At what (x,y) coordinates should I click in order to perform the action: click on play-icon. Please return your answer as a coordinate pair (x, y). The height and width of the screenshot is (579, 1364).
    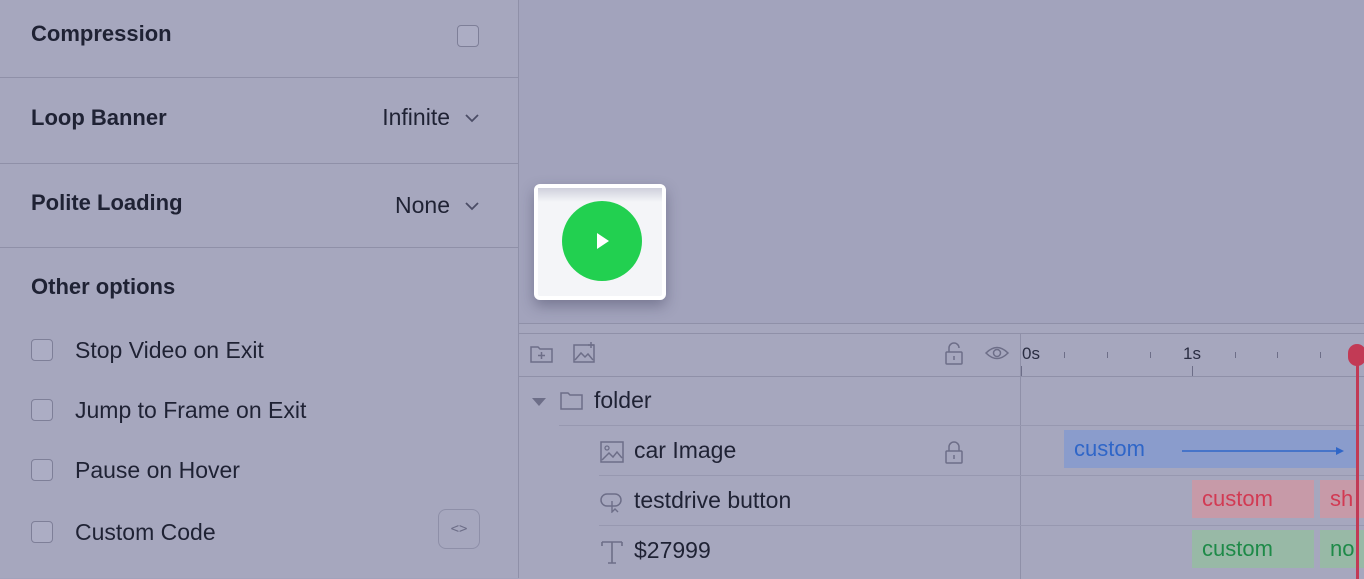
    Looking at the image, I should click on (603, 241).